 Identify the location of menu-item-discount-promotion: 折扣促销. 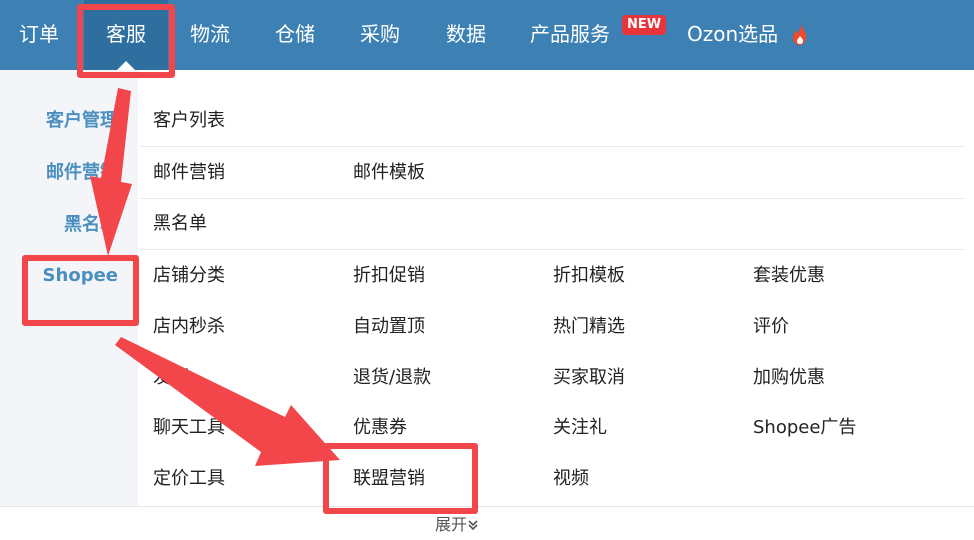
(389, 276).